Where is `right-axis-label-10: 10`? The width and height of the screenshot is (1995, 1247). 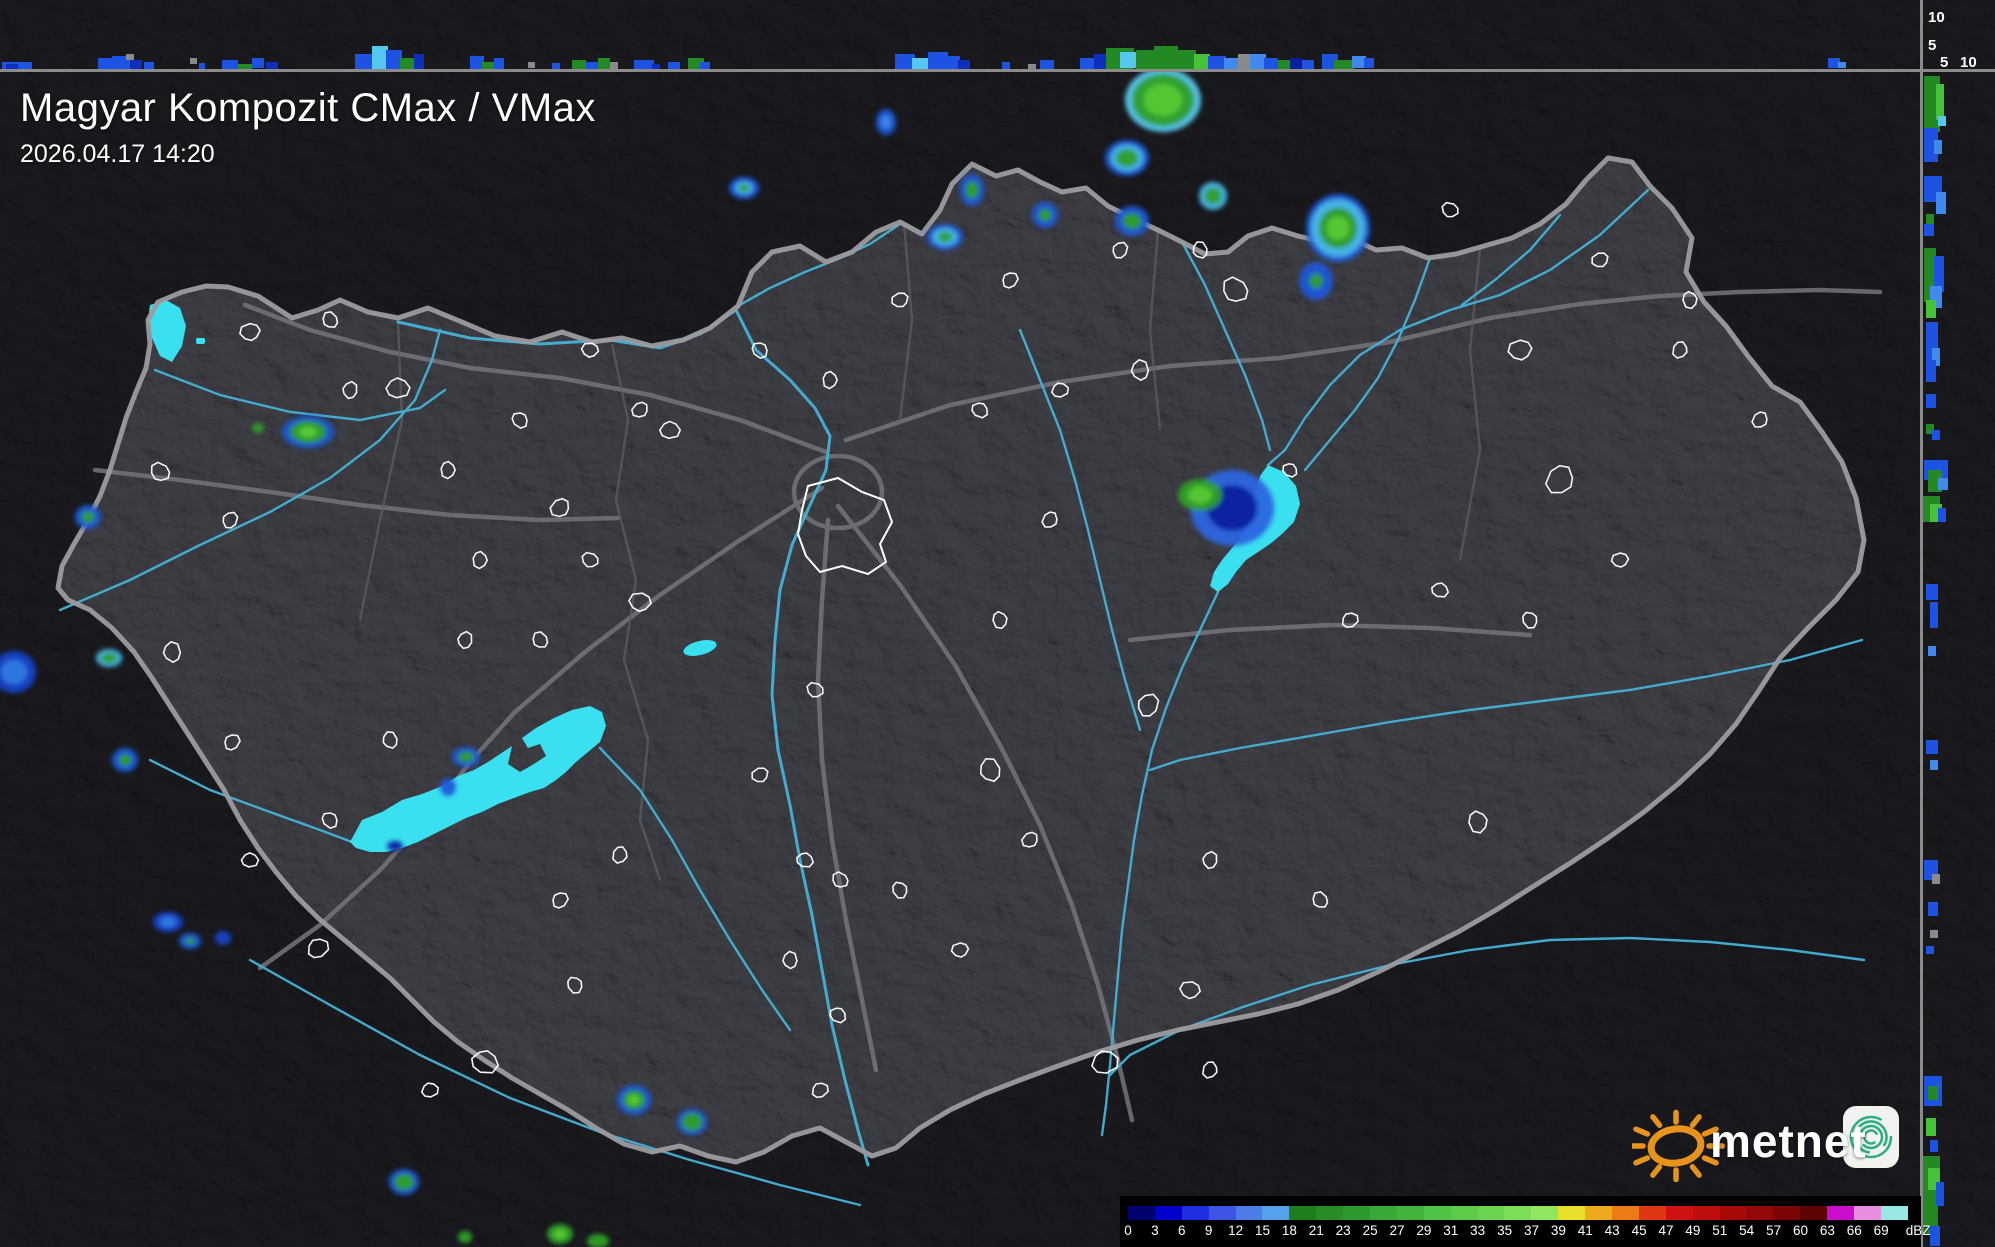 right-axis-label-10: 10 is located at coordinates (1968, 62).